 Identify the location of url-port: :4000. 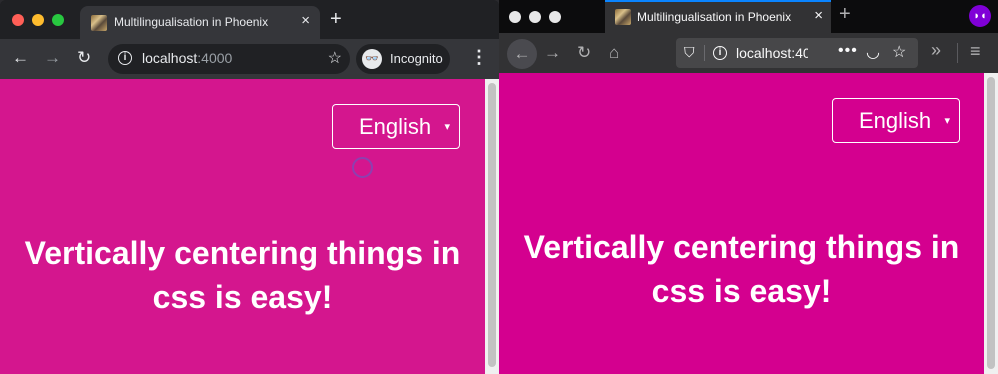
(215, 58).